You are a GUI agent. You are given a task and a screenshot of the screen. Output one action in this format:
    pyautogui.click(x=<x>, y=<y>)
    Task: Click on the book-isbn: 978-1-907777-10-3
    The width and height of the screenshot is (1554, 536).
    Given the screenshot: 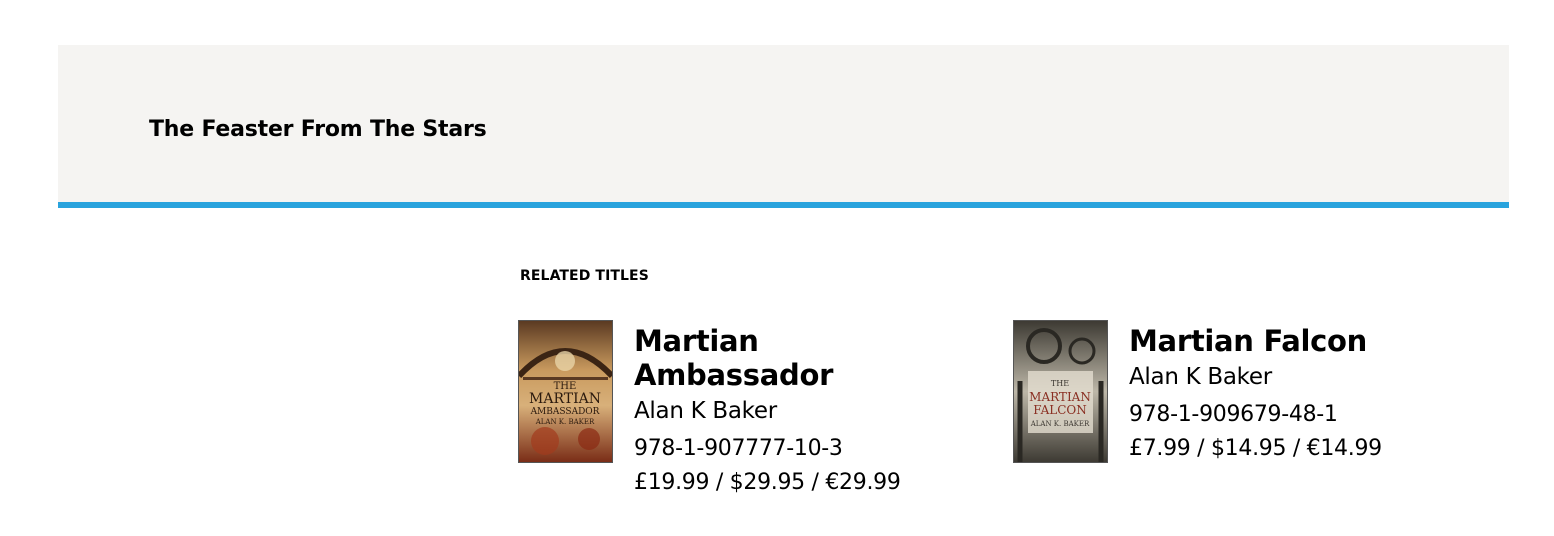 What is the action you would take?
    pyautogui.click(x=738, y=448)
    